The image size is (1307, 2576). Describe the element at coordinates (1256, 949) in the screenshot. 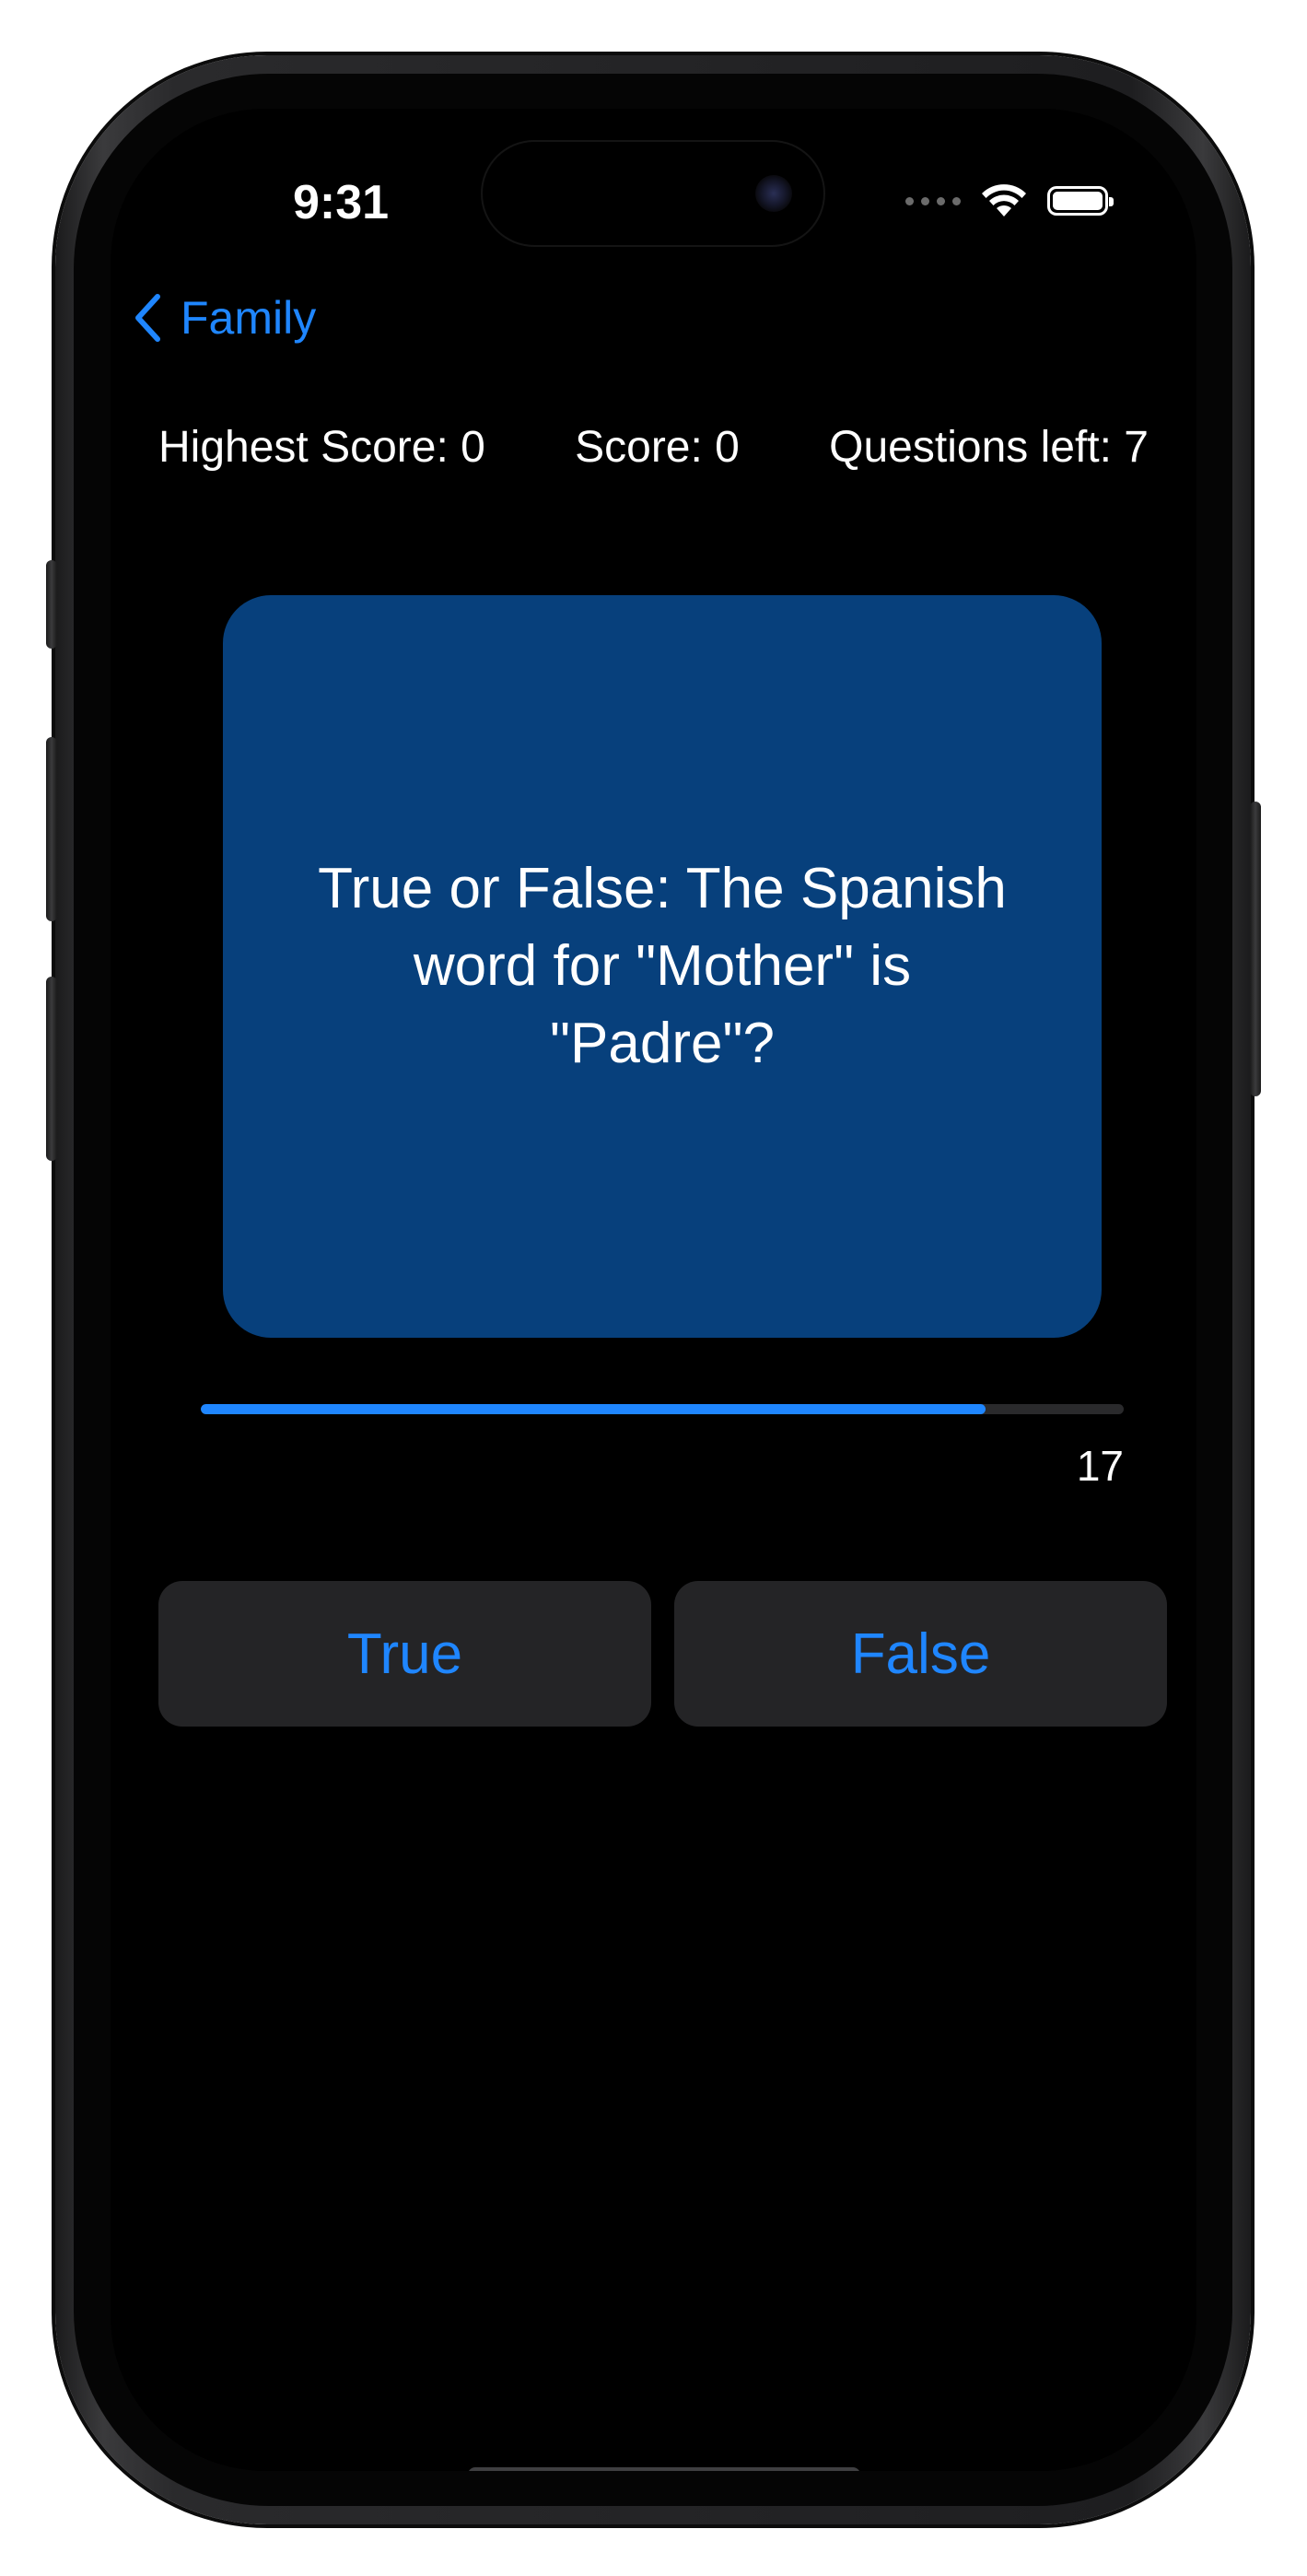

I see `power-button` at that location.